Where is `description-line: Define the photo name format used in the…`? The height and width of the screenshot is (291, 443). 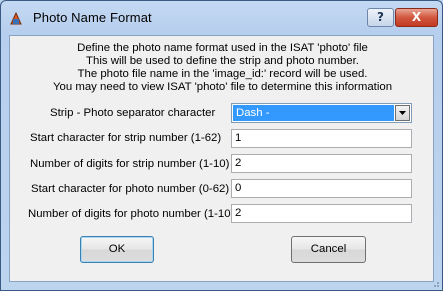
description-line: Define the photo name format used in the… is located at coordinates (222, 48).